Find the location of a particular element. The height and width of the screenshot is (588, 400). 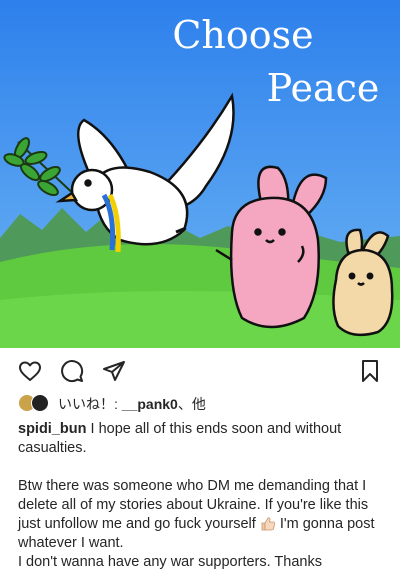

caption-username: spidi_bun is located at coordinates (52, 429).